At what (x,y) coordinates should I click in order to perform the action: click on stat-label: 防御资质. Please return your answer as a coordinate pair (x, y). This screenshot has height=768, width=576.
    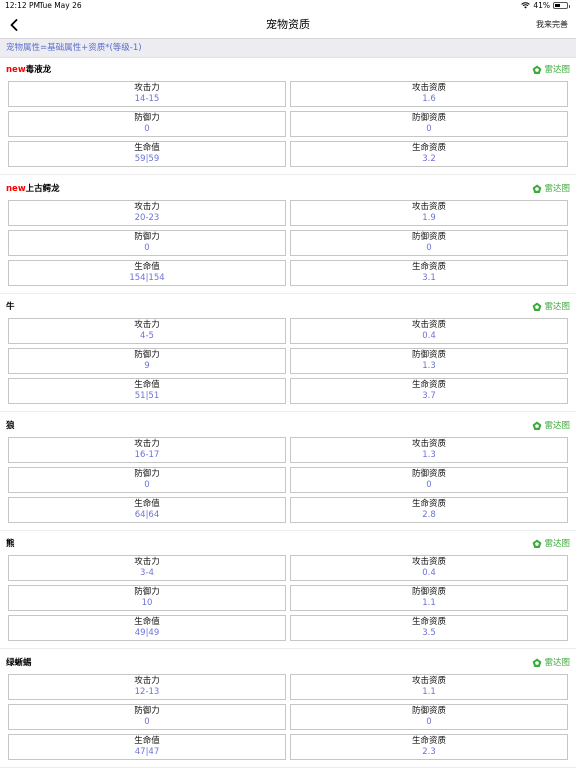
    Looking at the image, I should click on (428, 592).